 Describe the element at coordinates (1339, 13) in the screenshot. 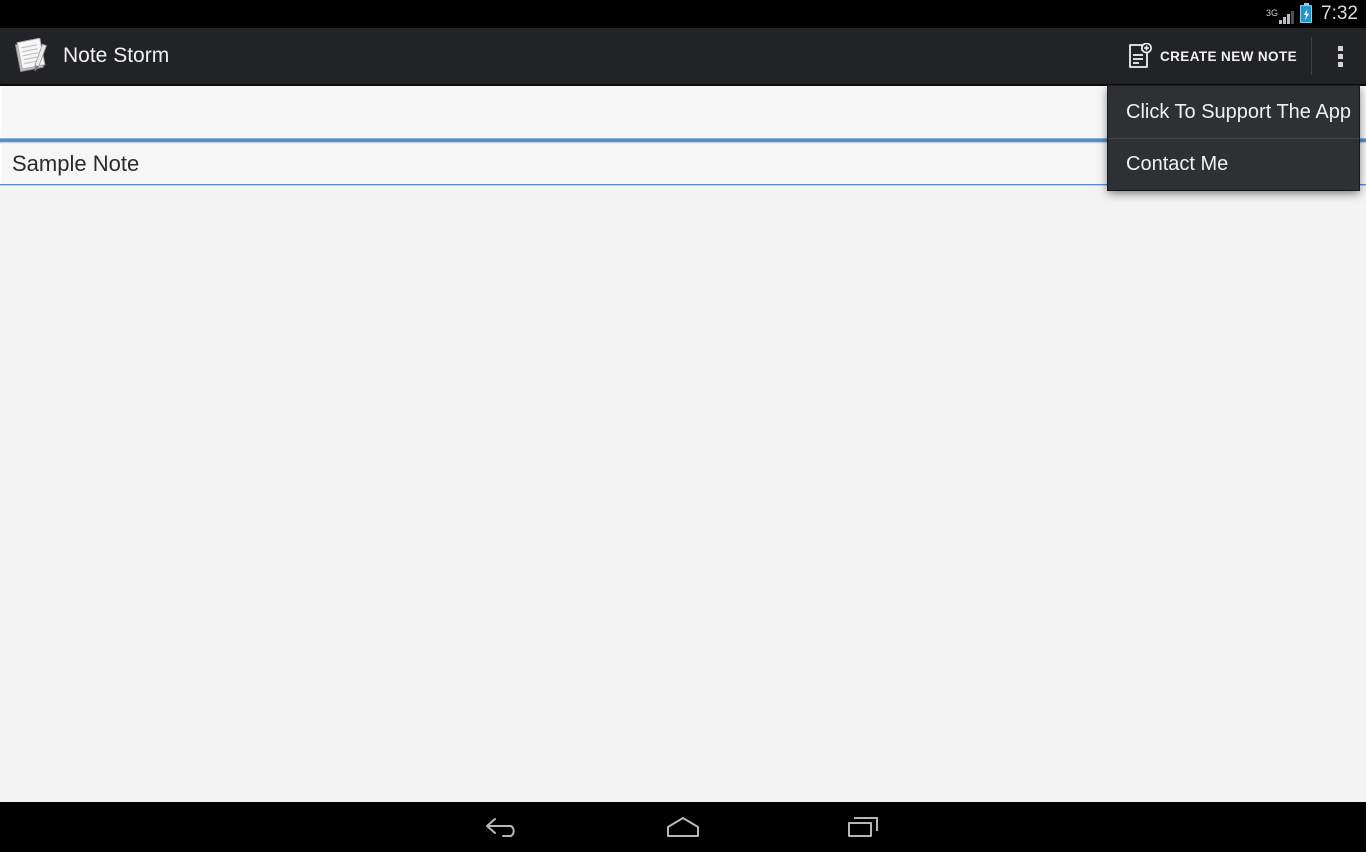

I see `status-bar-clock: 7:32` at that location.